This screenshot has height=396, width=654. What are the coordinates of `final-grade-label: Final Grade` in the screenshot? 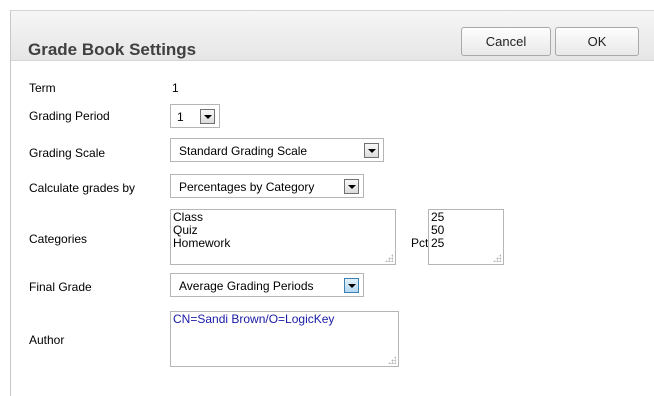 It's located at (60, 287).